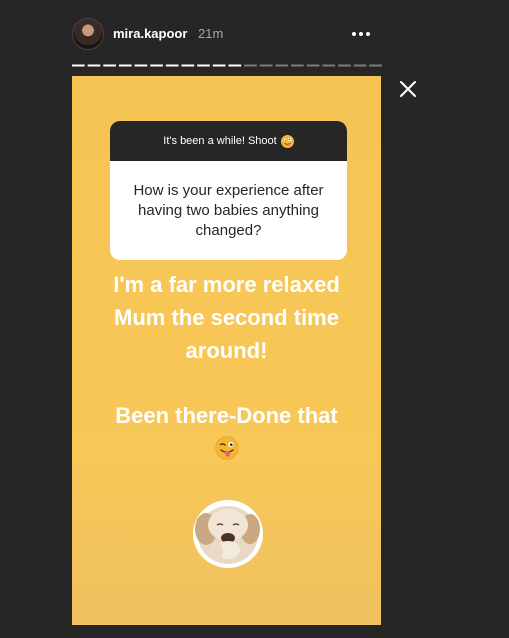 Image resolution: width=509 pixels, height=638 pixels. Describe the element at coordinates (227, 34) in the screenshot. I see `story-header: mira.kapoor 21m` at that location.